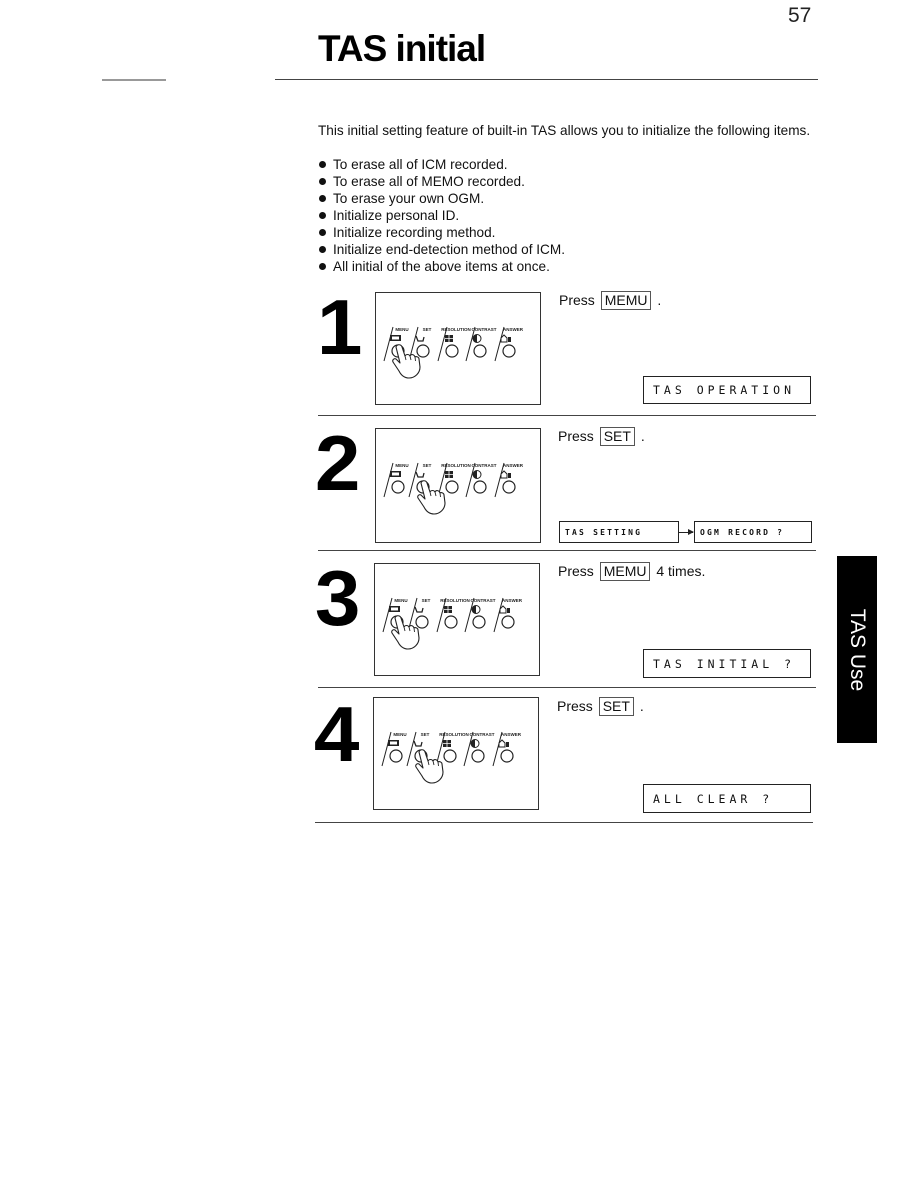  Describe the element at coordinates (418, 743) in the screenshot. I see `set-icon` at that location.